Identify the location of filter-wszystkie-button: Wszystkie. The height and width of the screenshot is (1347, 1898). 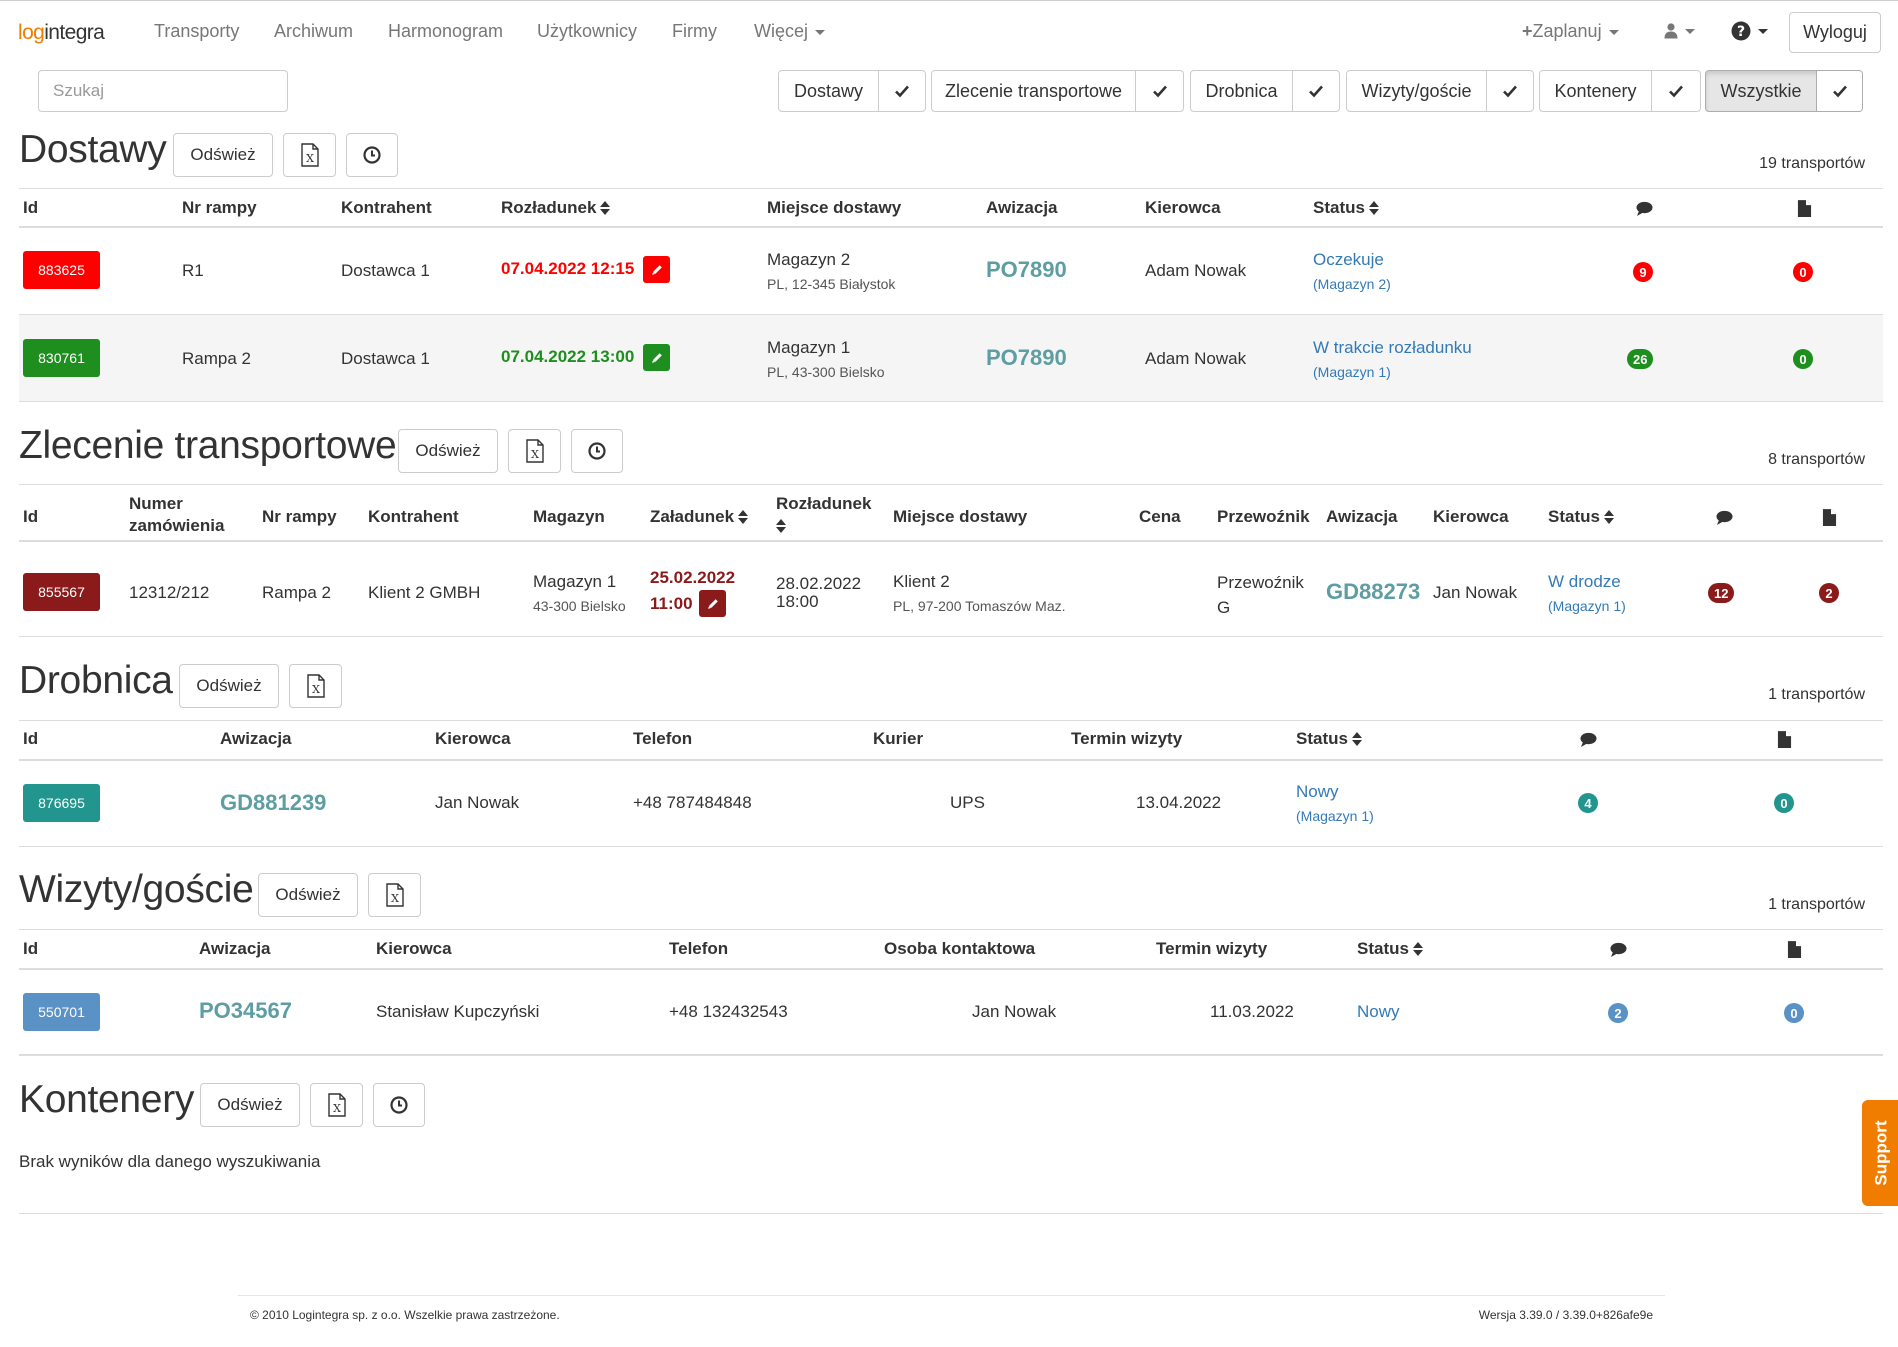
(1761, 91).